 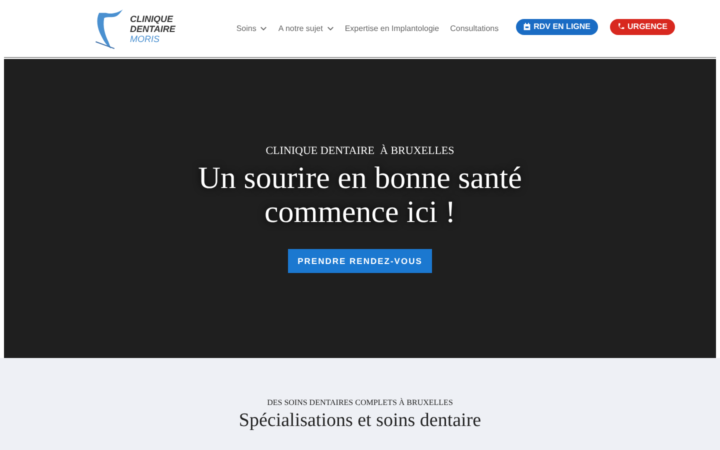 I want to click on nav-link: A notre sujet, so click(x=306, y=28).